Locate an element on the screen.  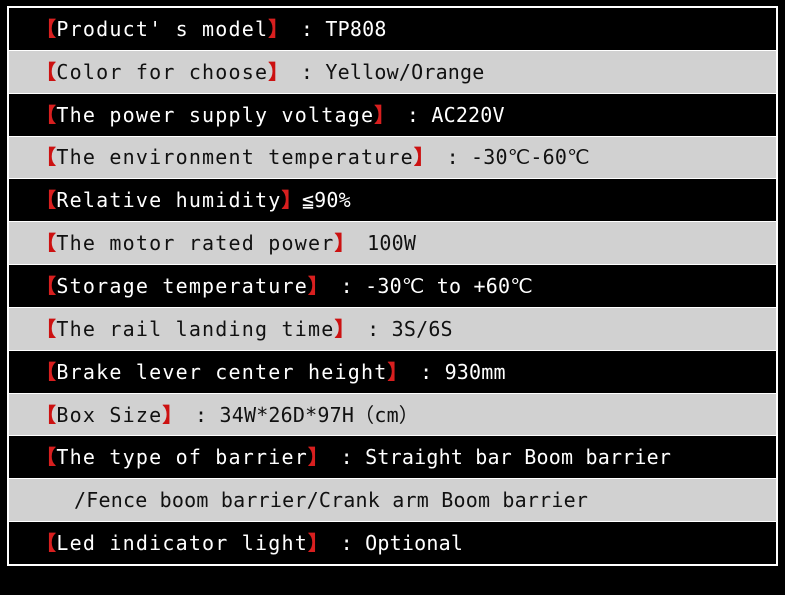
spec-value: : -30℃ to +60℃ is located at coordinates (430, 285).